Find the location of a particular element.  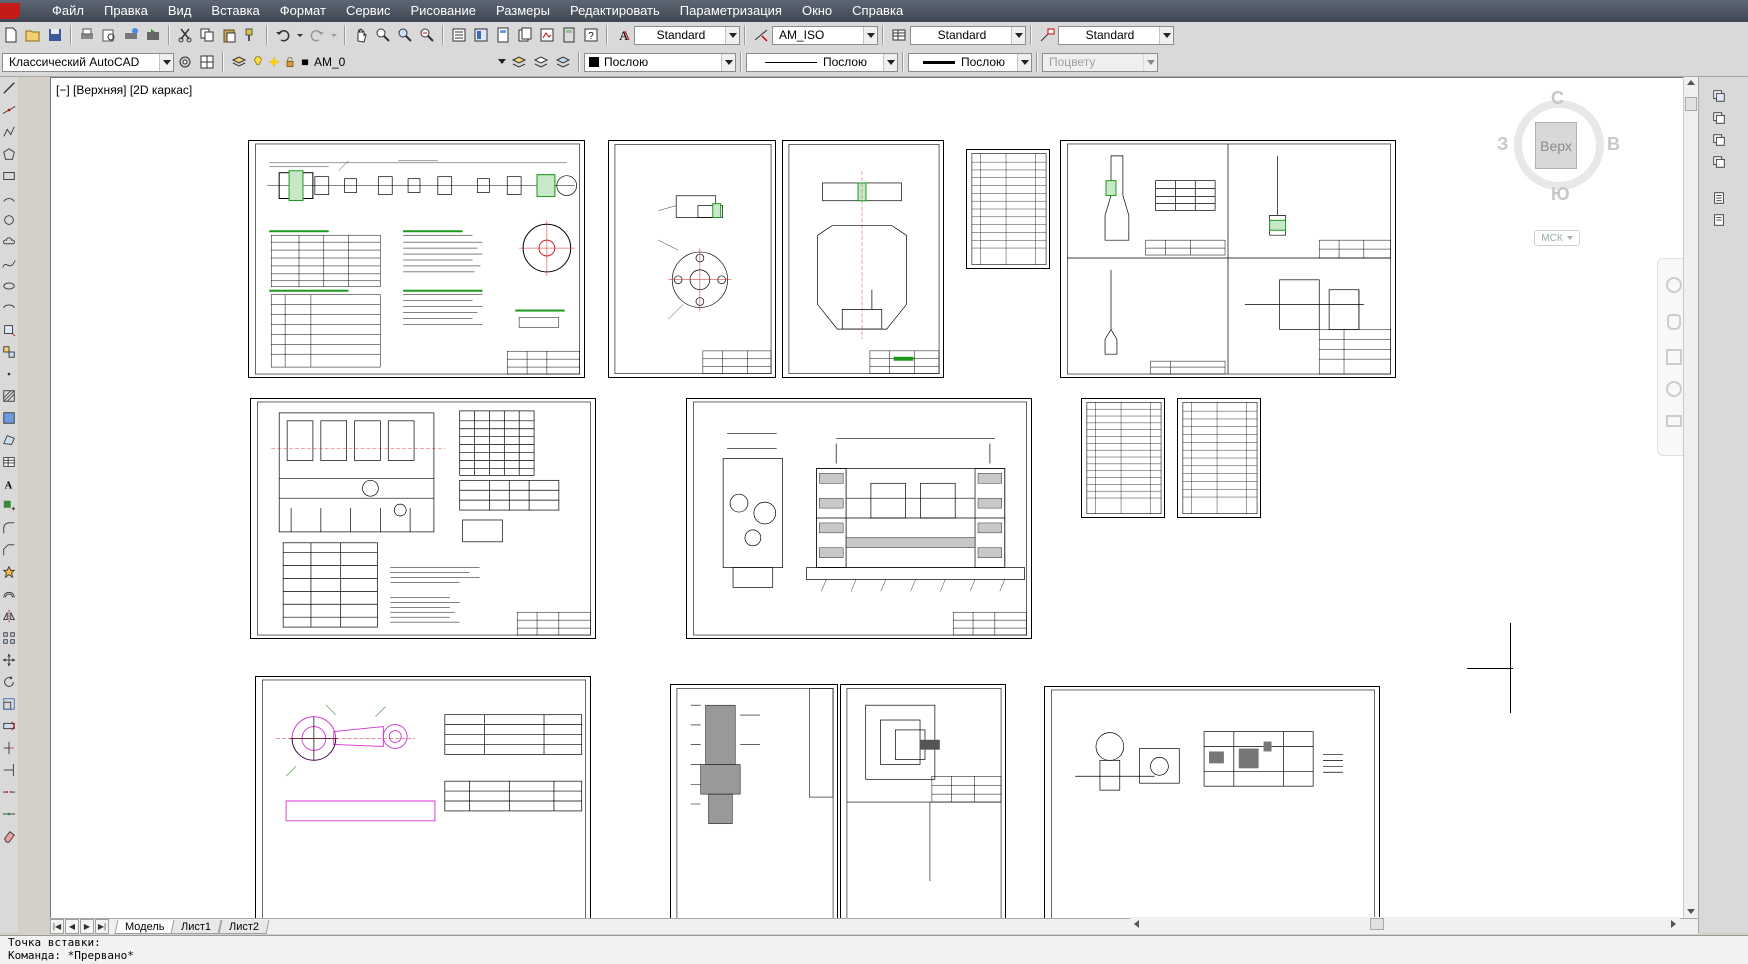

wcs-menu: МСК is located at coordinates (1557, 238).